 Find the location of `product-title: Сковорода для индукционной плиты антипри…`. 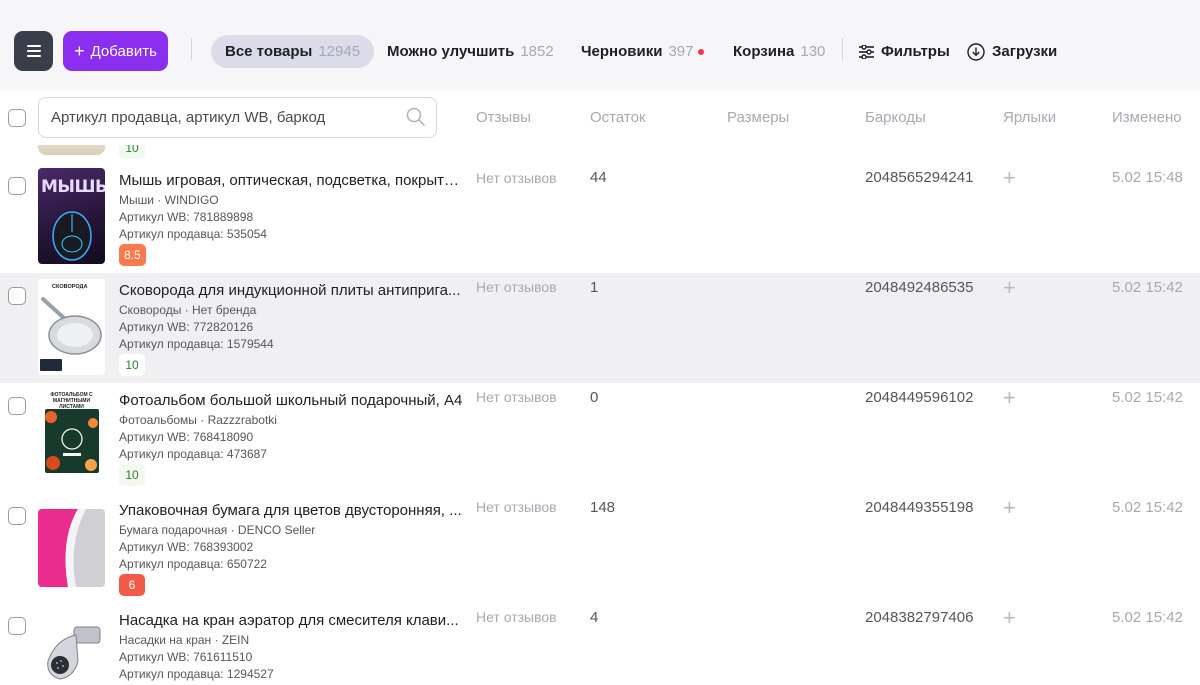

product-title: Сковорода для индукционной плиты антипри… is located at coordinates (291, 290).